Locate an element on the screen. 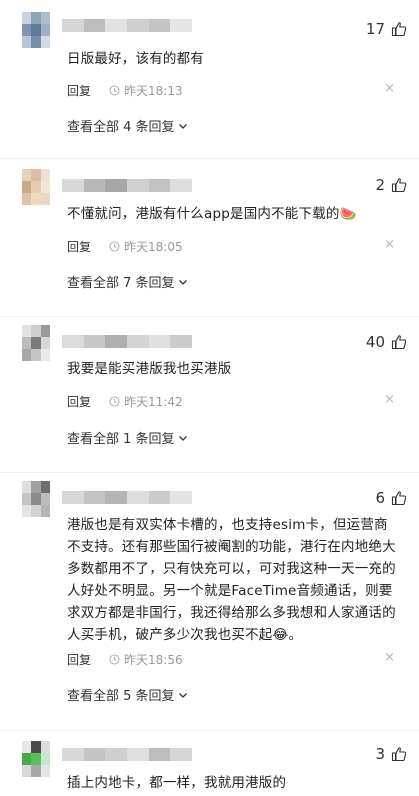 This screenshot has height=796, width=419. like-count: 3 is located at coordinates (380, 754).